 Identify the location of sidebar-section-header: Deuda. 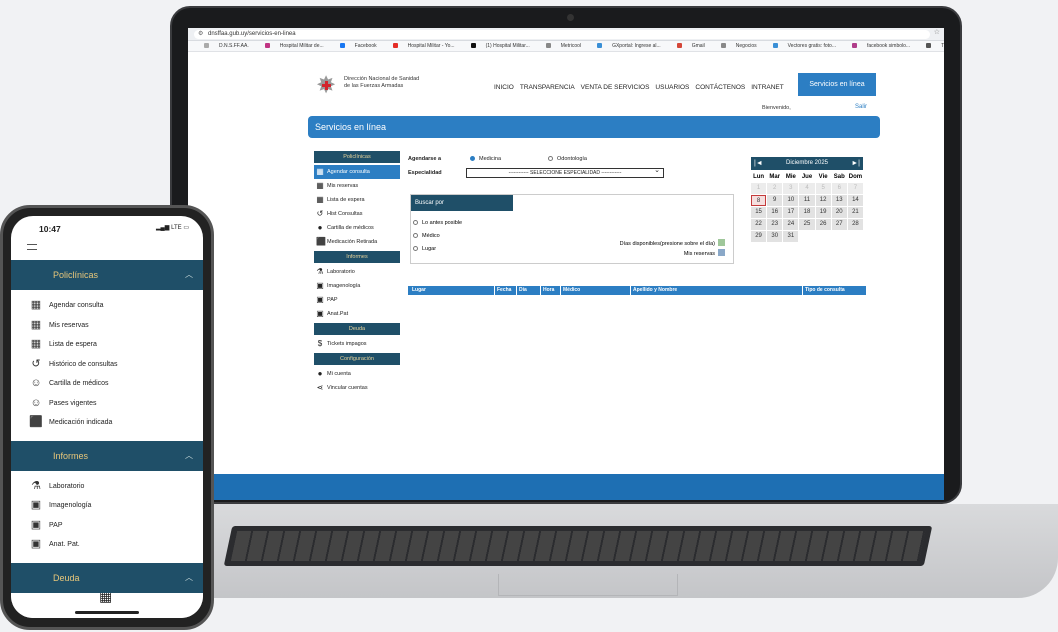
(357, 329).